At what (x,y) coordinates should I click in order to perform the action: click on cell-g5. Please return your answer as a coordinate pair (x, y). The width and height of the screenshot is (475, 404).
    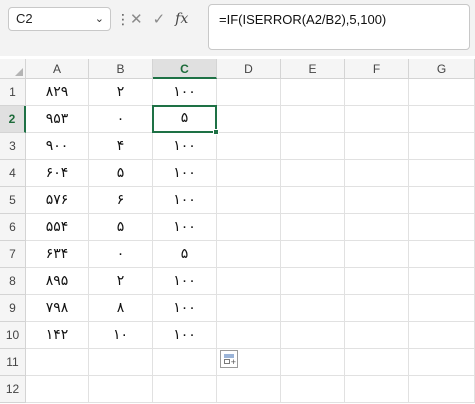
    Looking at the image, I should click on (442, 200).